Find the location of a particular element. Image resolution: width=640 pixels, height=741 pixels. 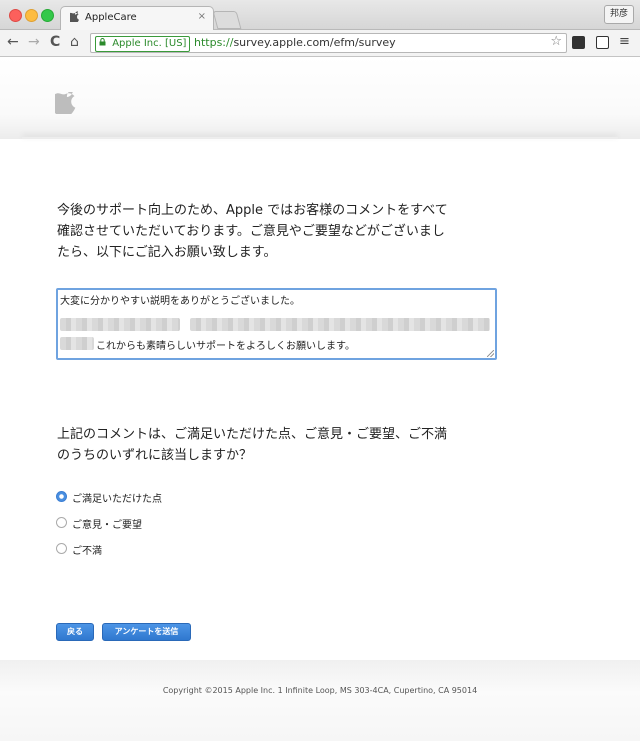

url-path: survey.apple.com/efm/survey is located at coordinates (314, 42).